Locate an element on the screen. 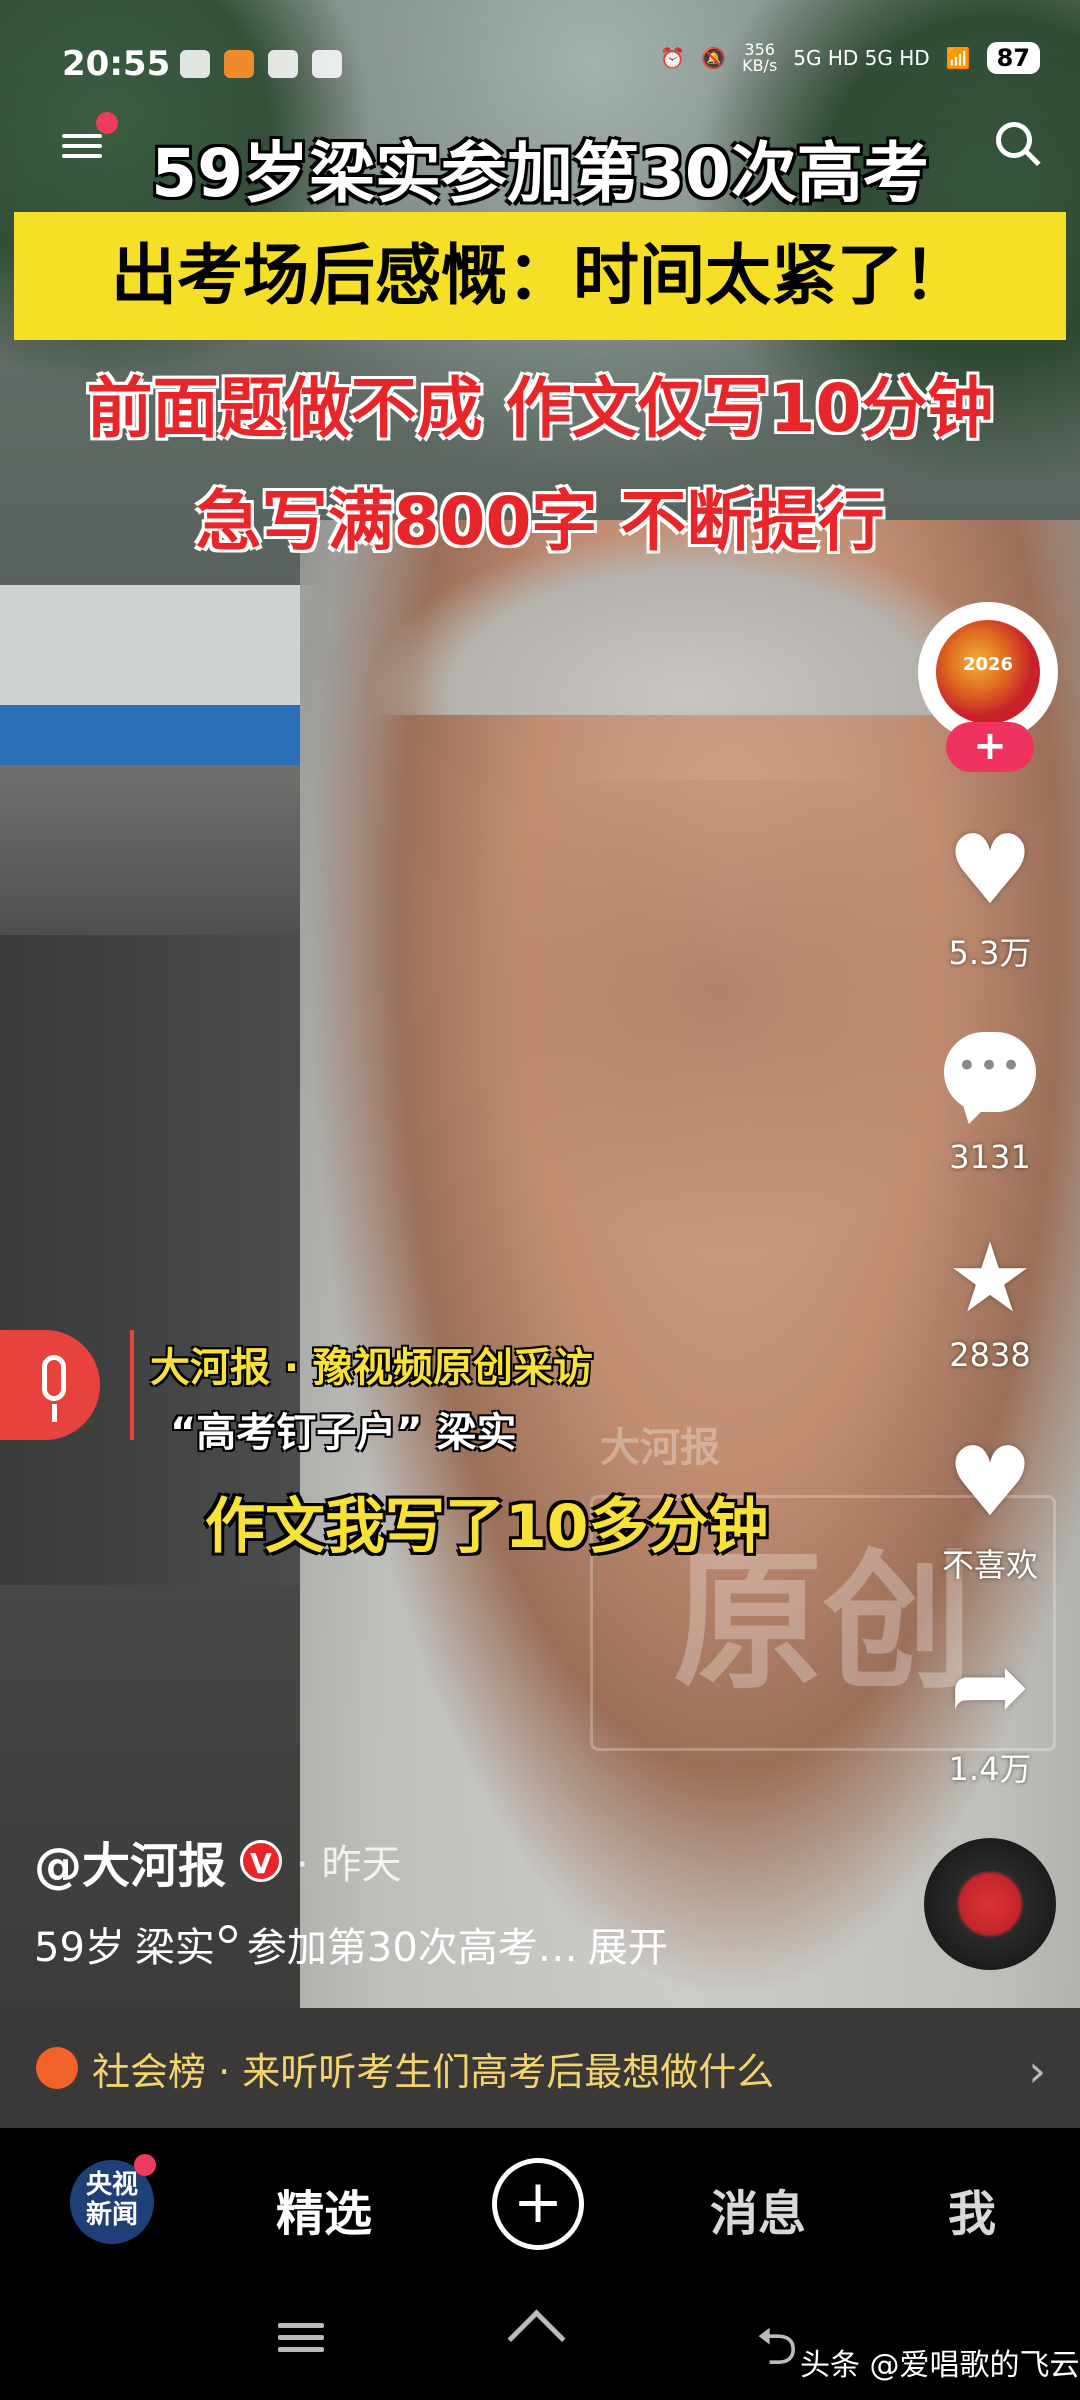 The image size is (1080, 2400). favorite-button: ★ 2838 is located at coordinates (990, 1301).